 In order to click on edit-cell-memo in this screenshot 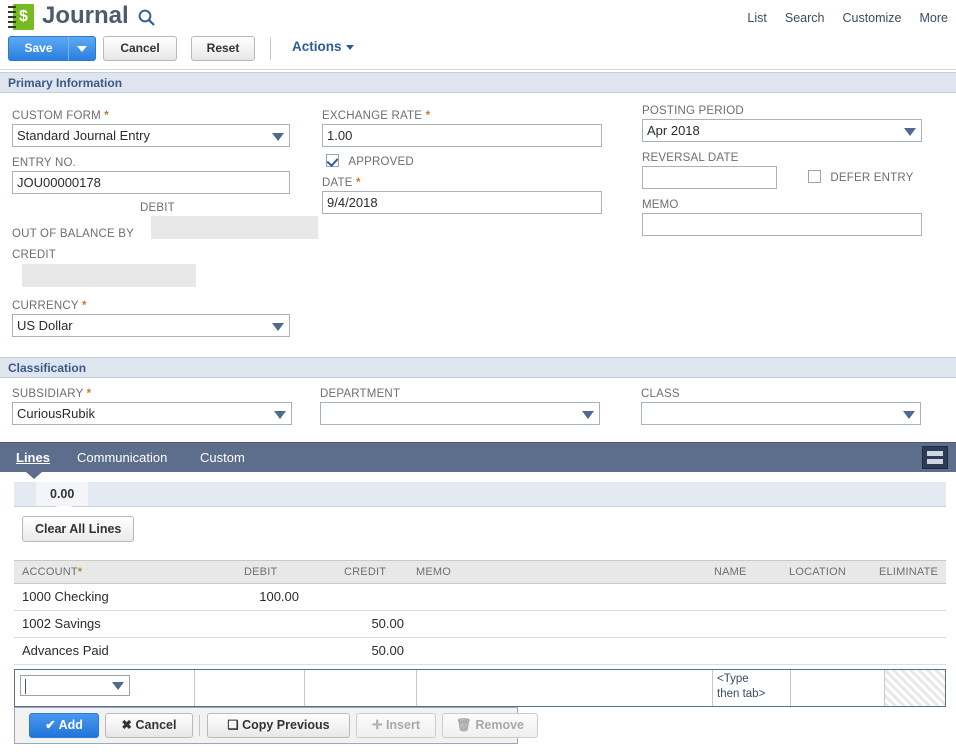, I will do `click(565, 688)`.